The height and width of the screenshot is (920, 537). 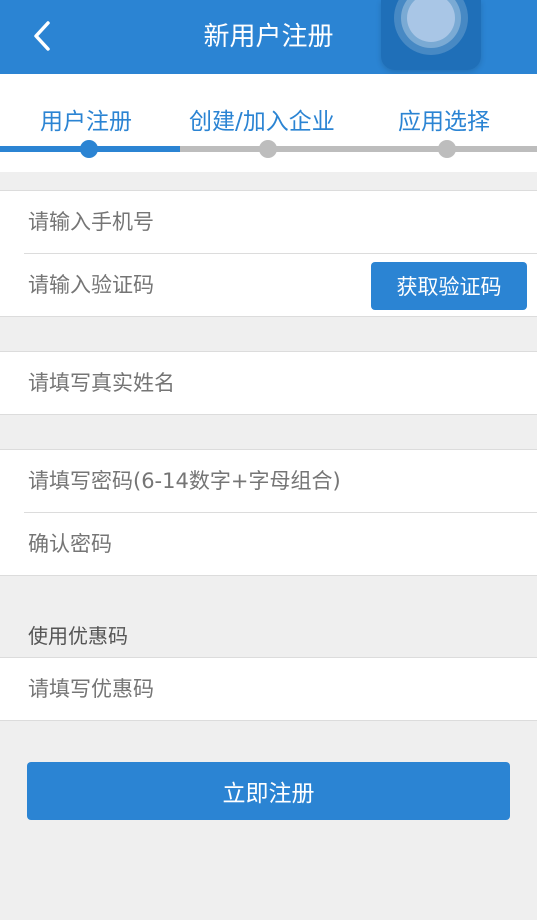 I want to click on coupon-group, so click(x=268, y=689).